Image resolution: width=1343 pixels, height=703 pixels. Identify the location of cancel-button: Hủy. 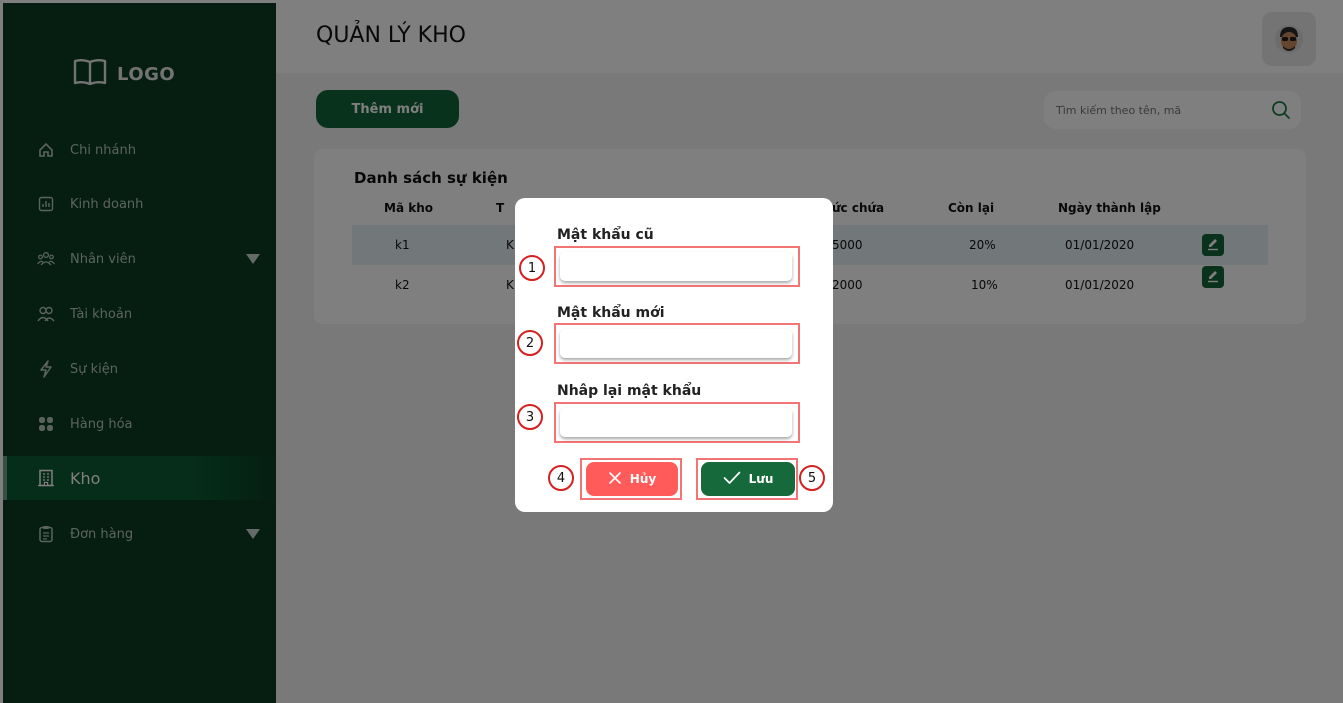
(632, 479).